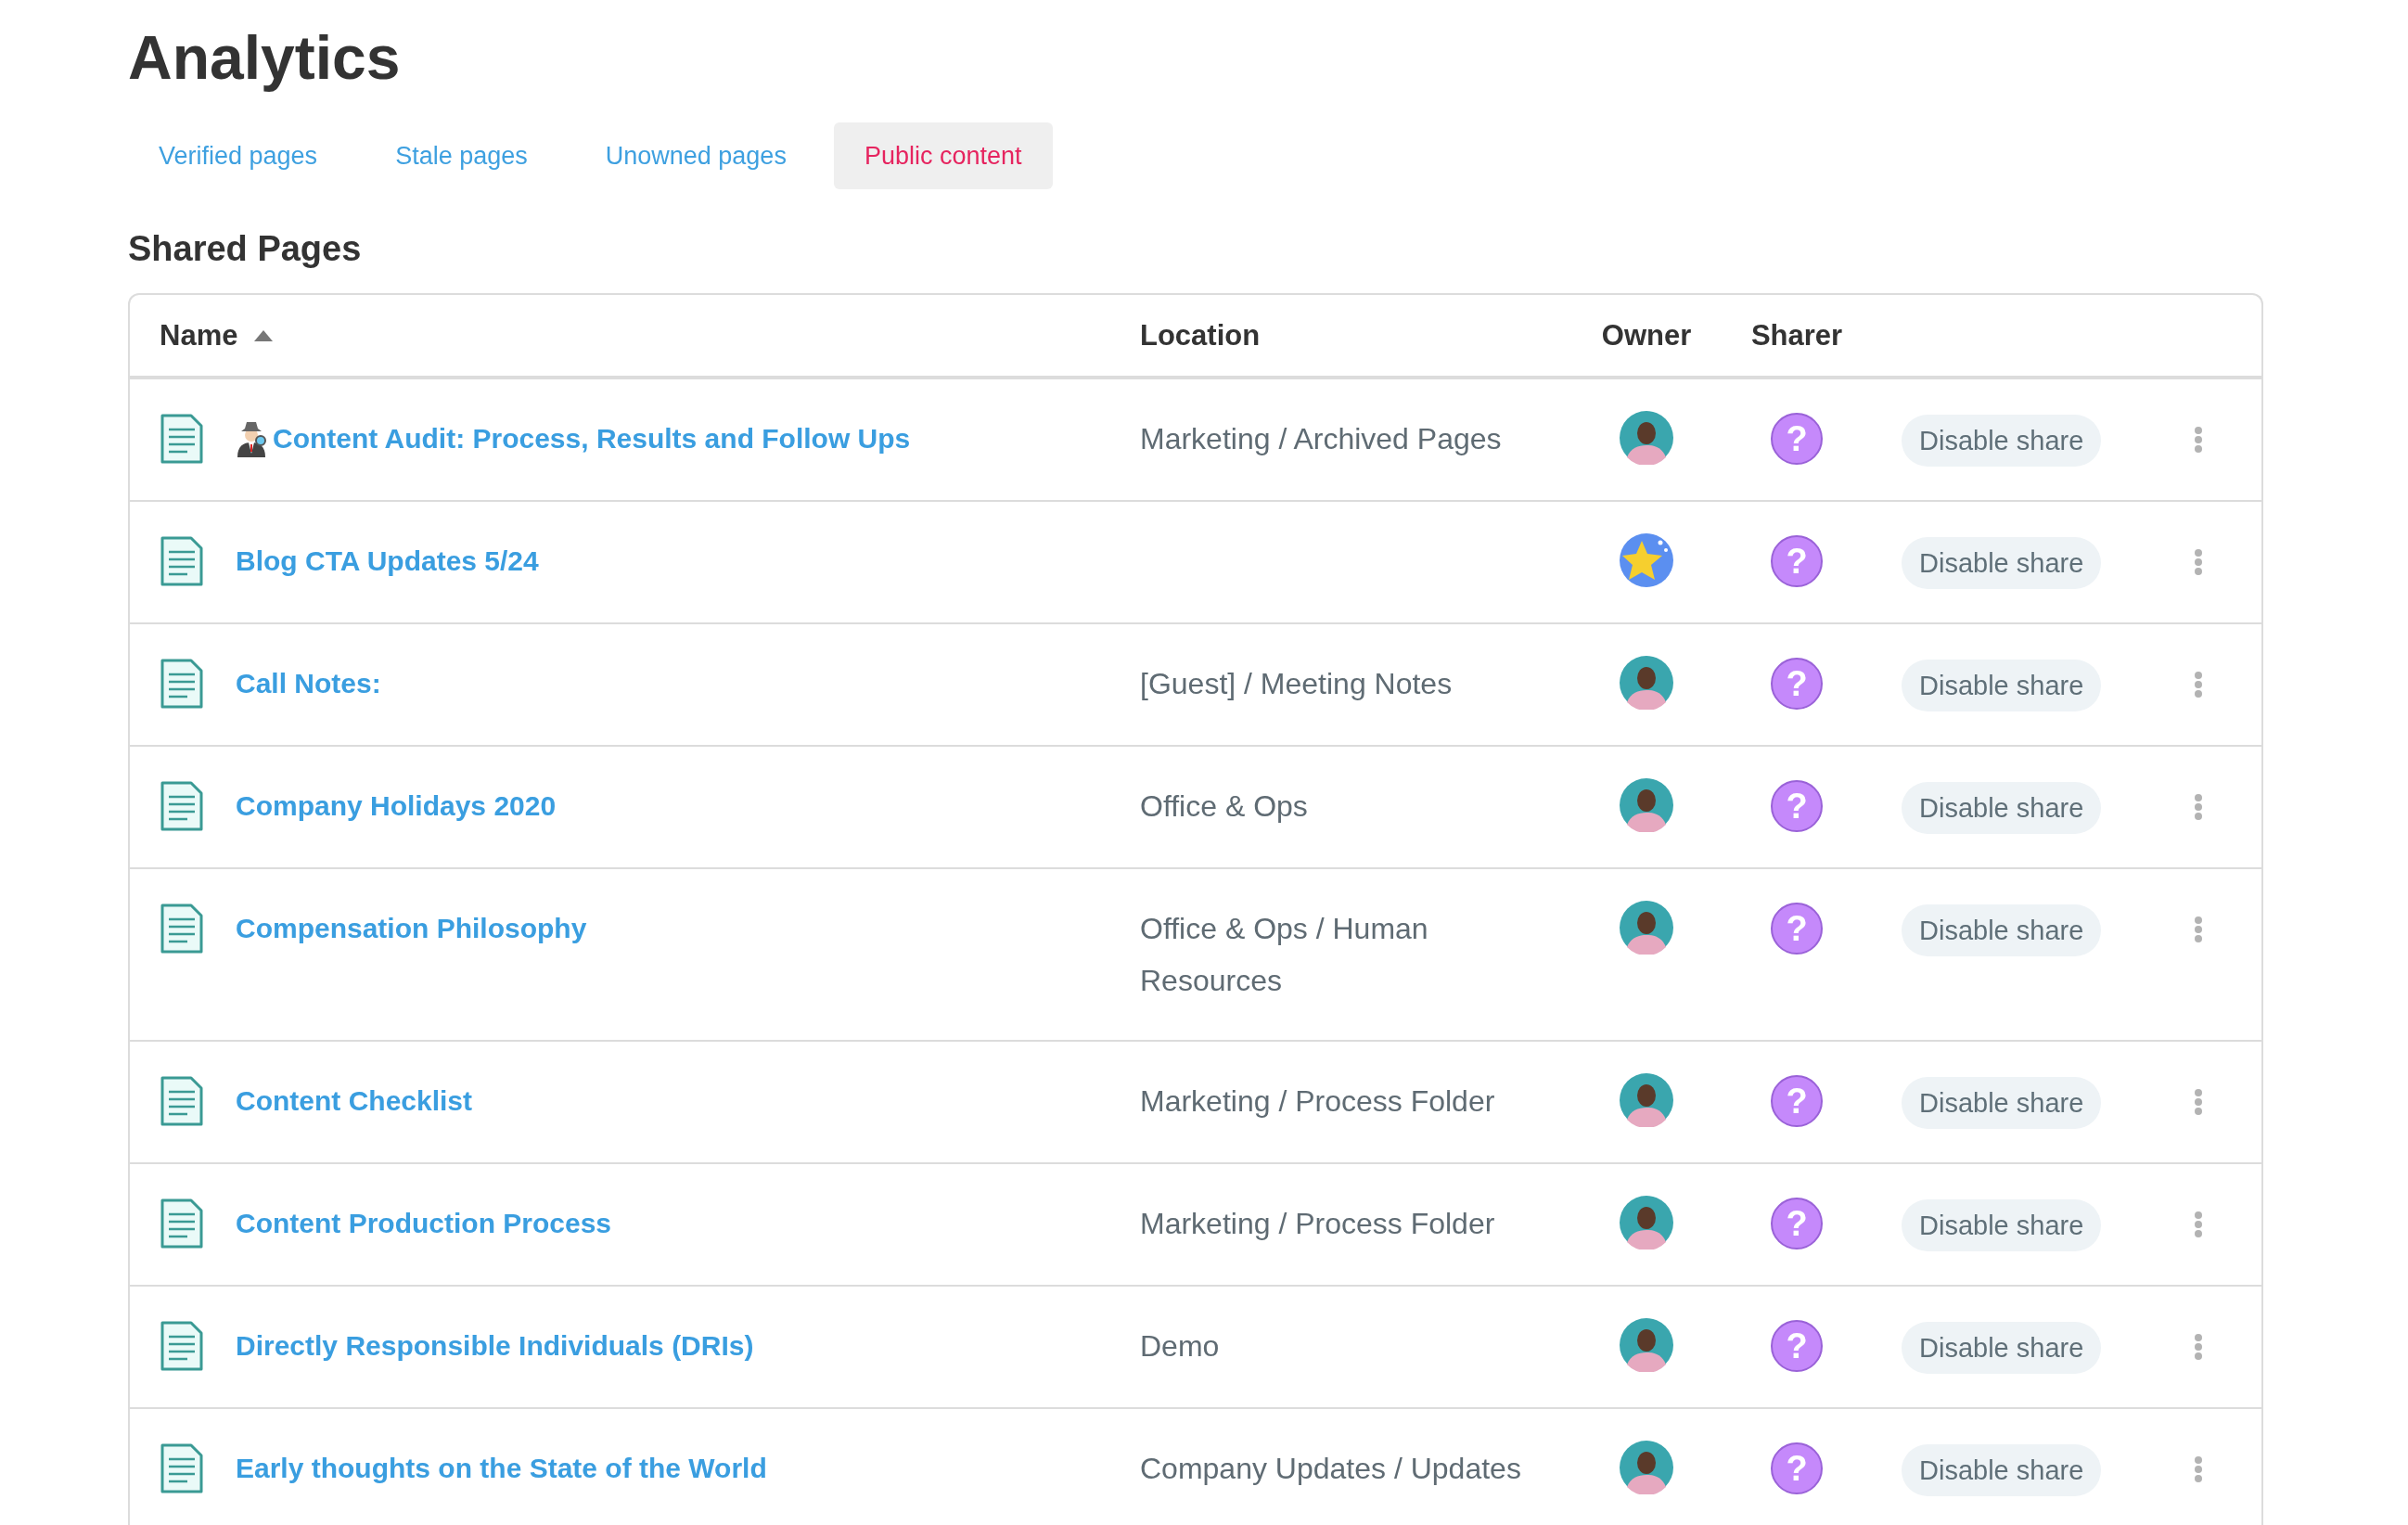  Describe the element at coordinates (251, 439) in the screenshot. I see `detective-icon` at that location.